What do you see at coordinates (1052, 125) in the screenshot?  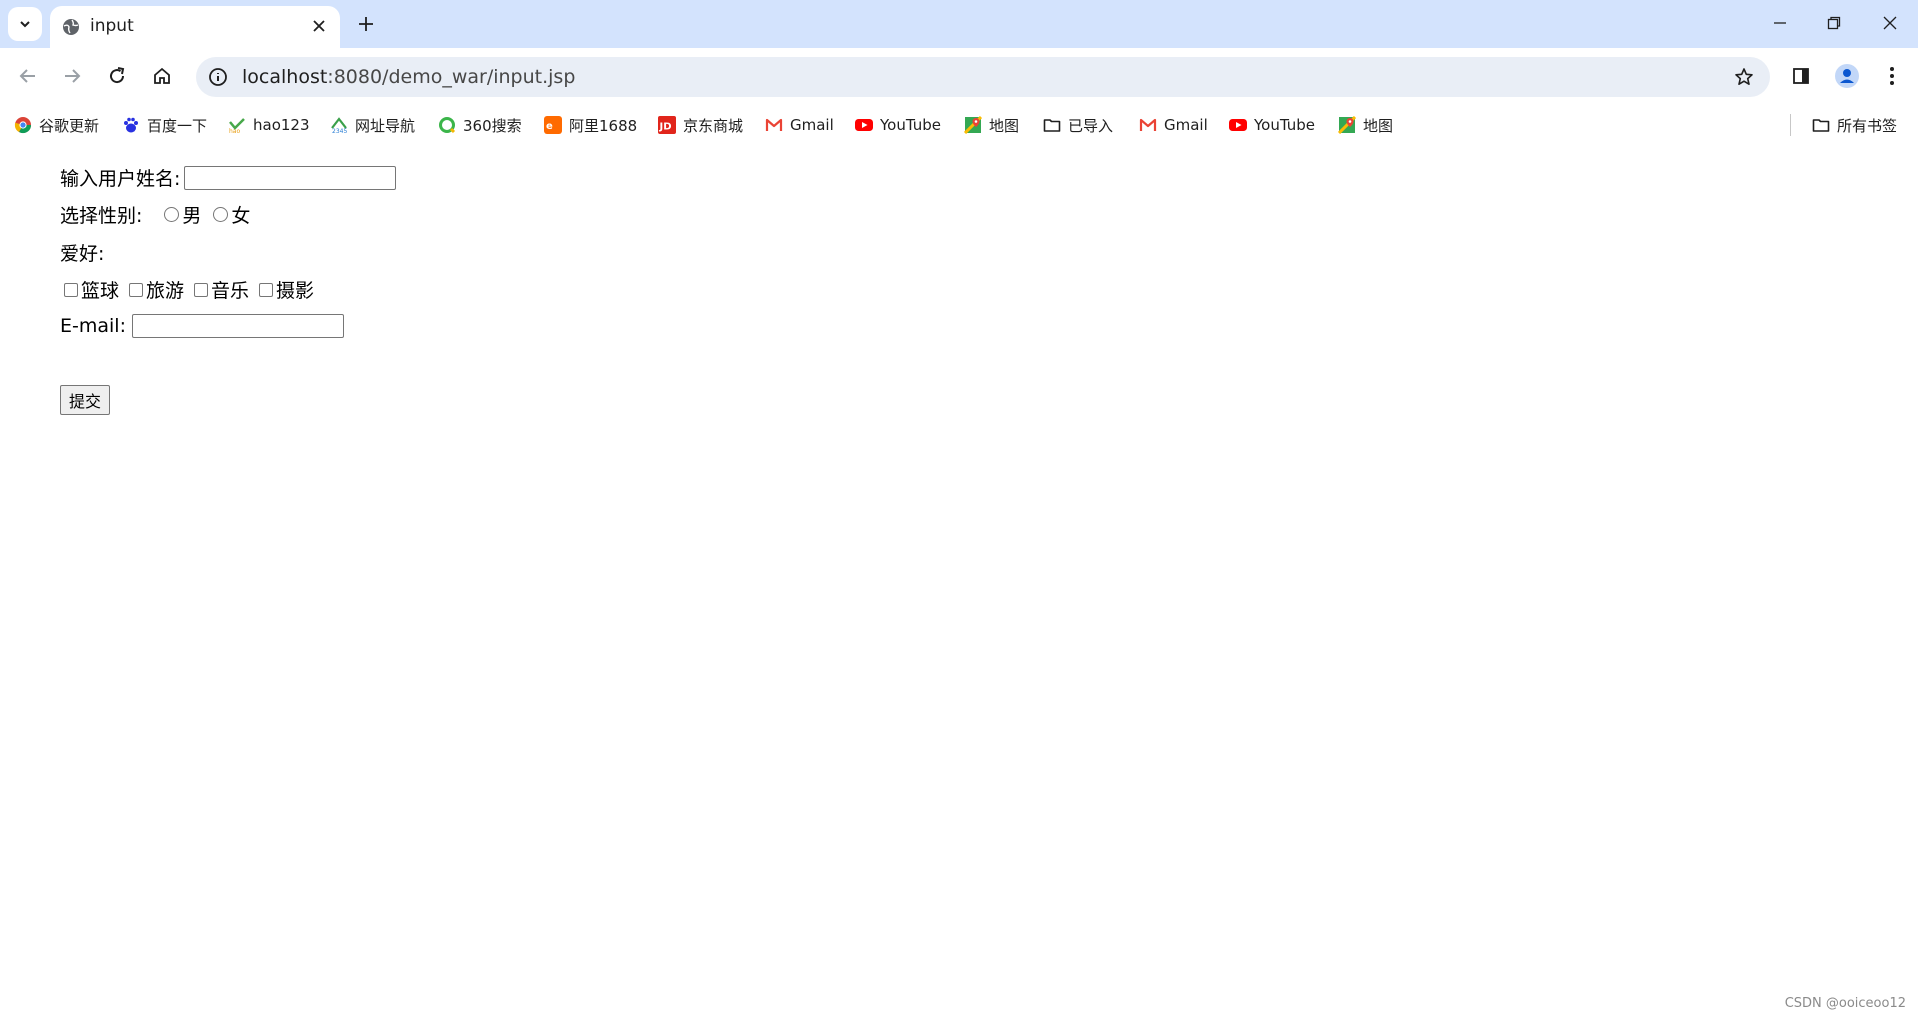 I see `folder-icon` at bounding box center [1052, 125].